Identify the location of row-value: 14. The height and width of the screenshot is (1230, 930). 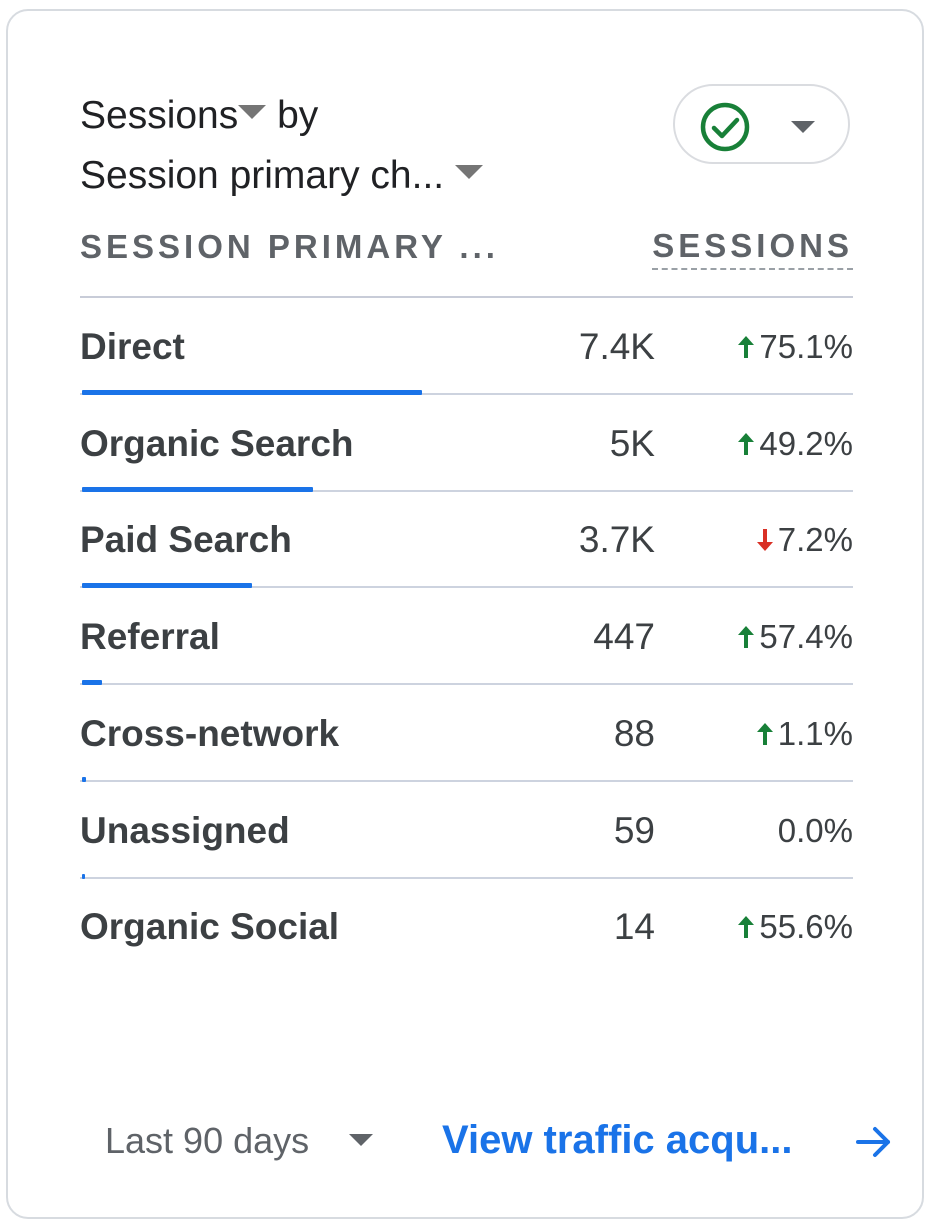
(634, 927).